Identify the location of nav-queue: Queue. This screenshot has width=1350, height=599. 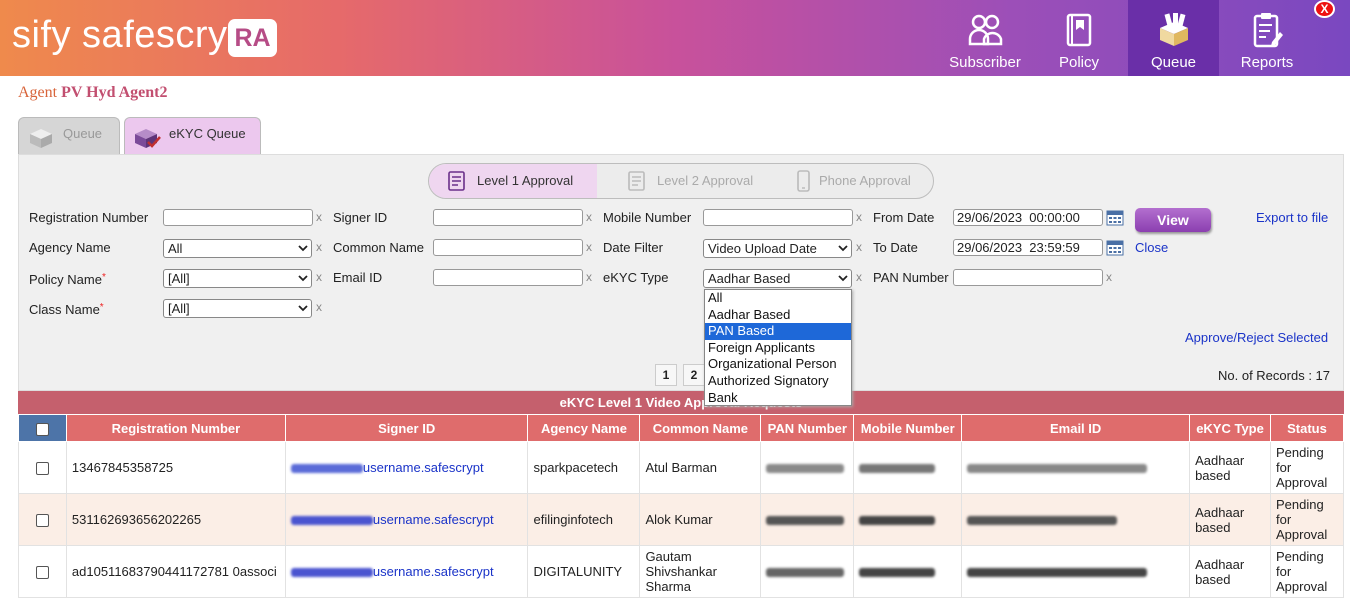
(1173, 38).